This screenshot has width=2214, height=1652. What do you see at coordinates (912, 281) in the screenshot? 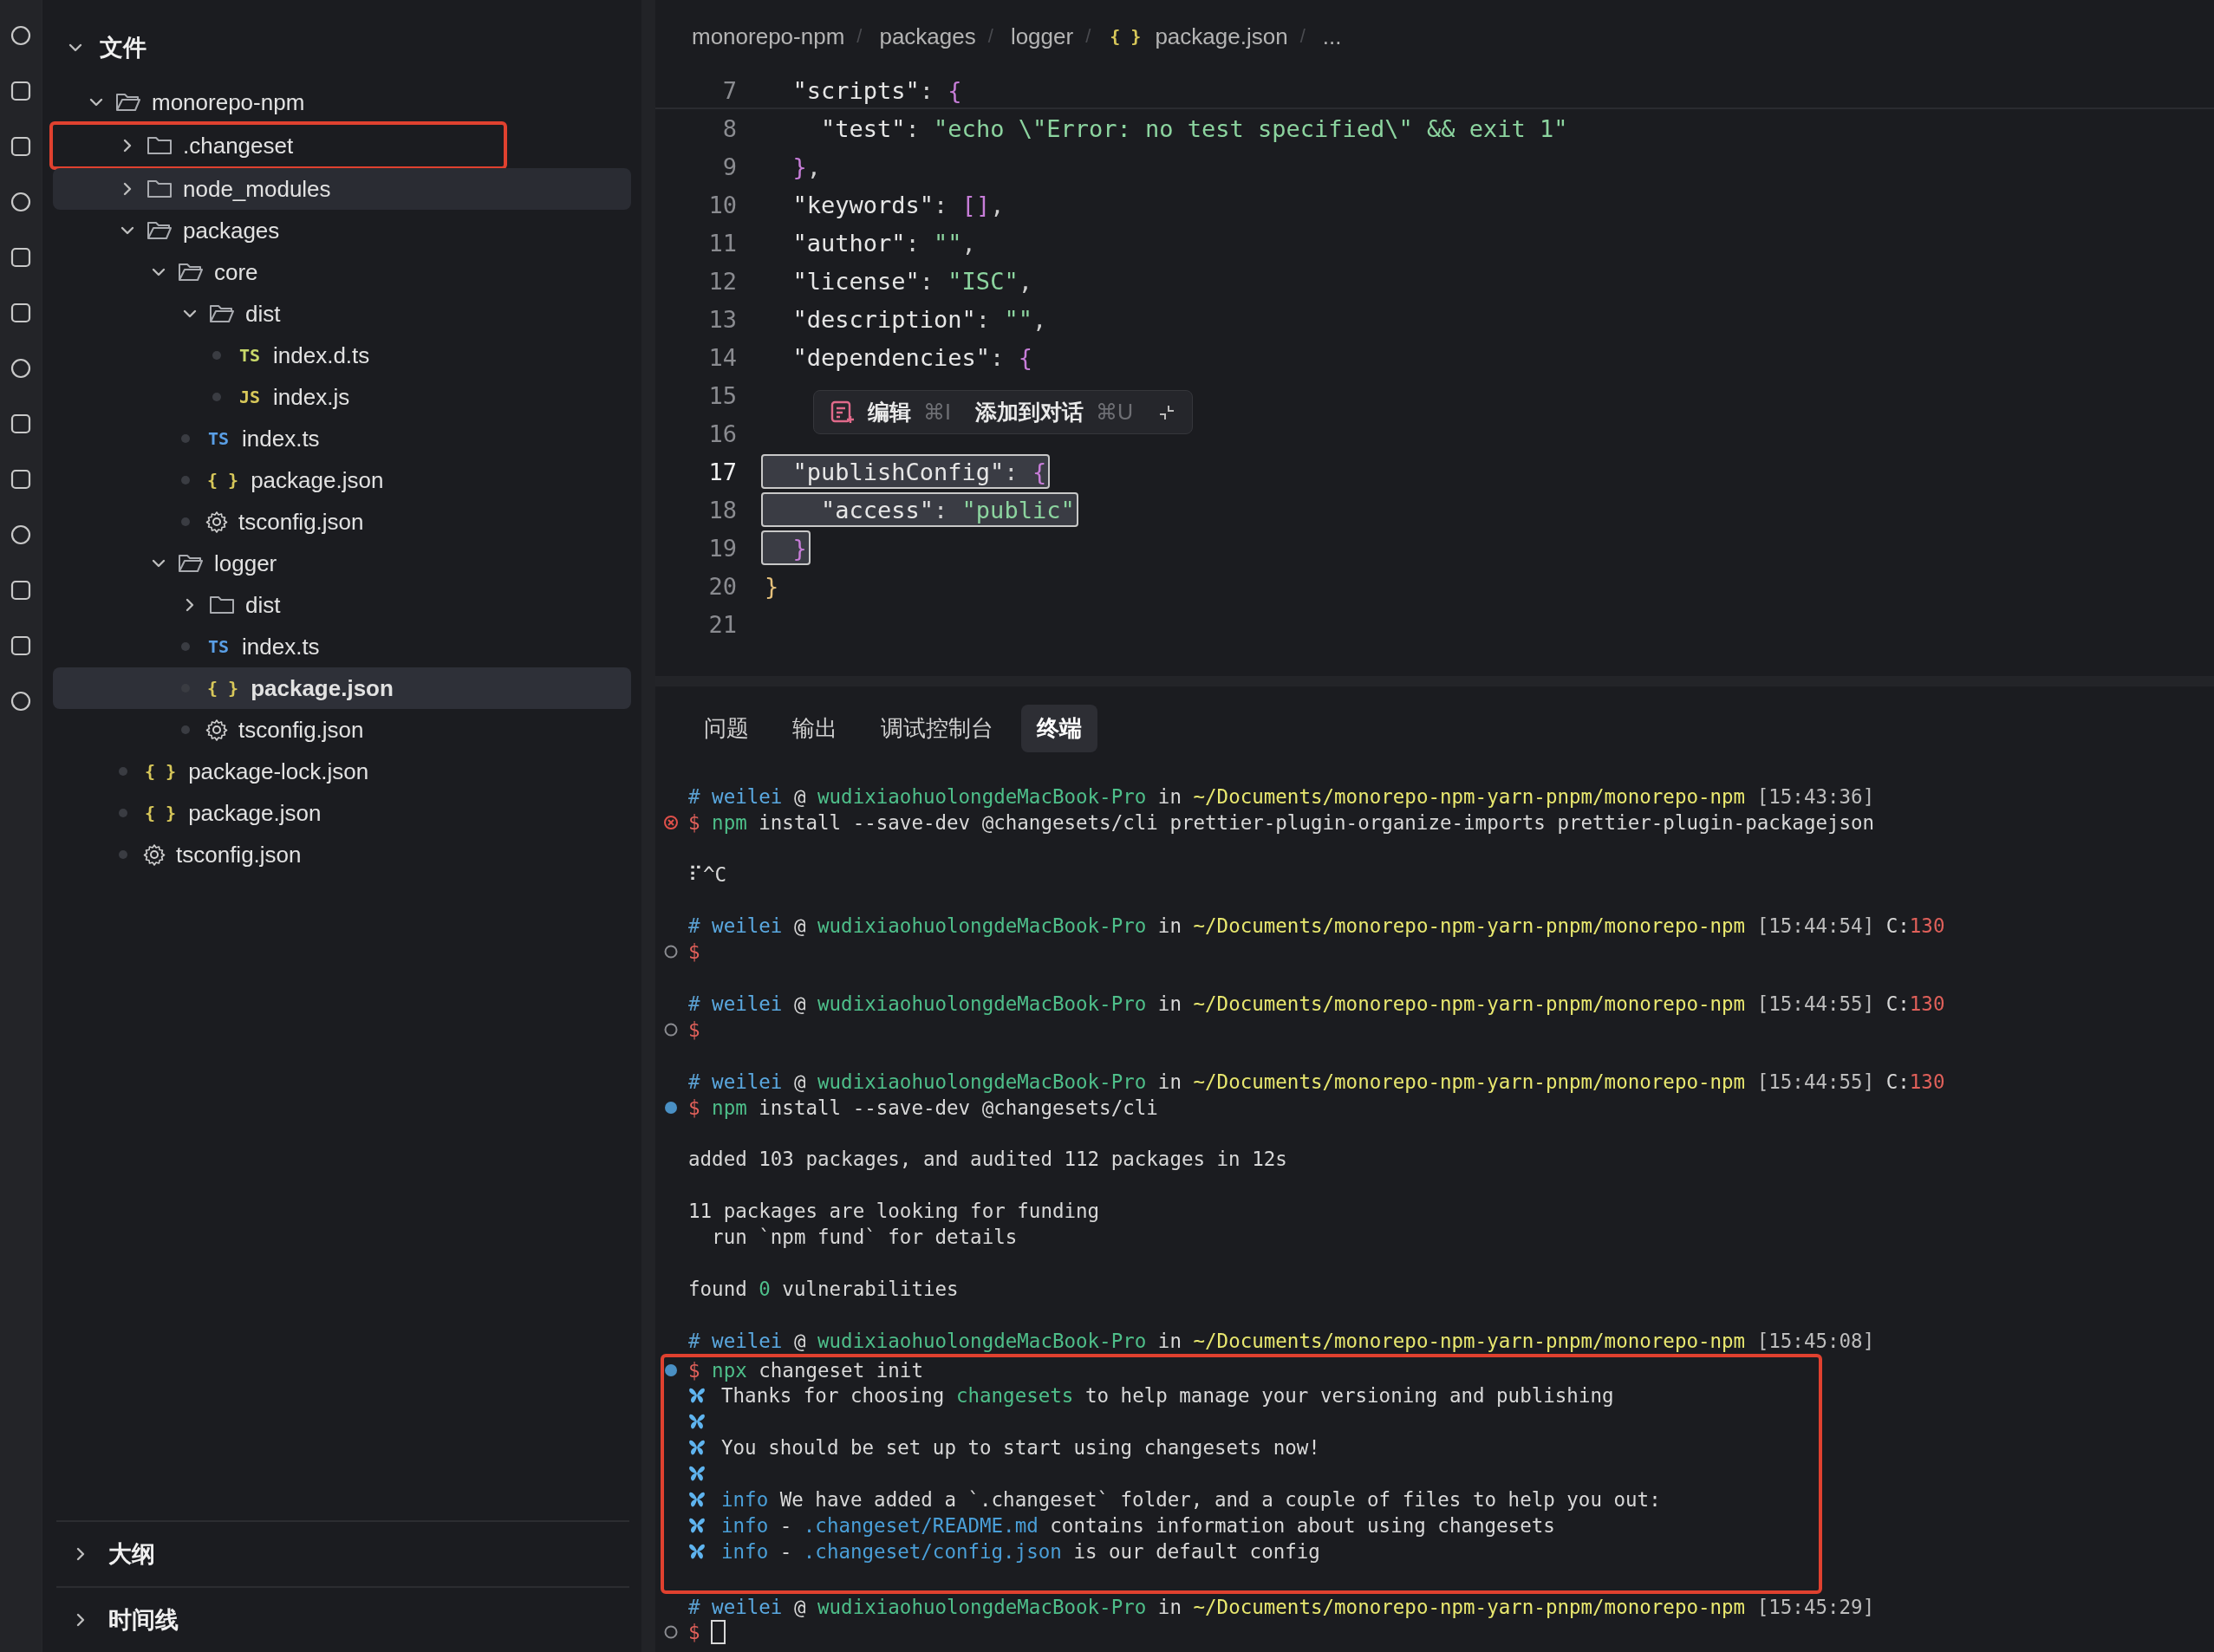
I see `code-line: "license": "ISC",` at bounding box center [912, 281].